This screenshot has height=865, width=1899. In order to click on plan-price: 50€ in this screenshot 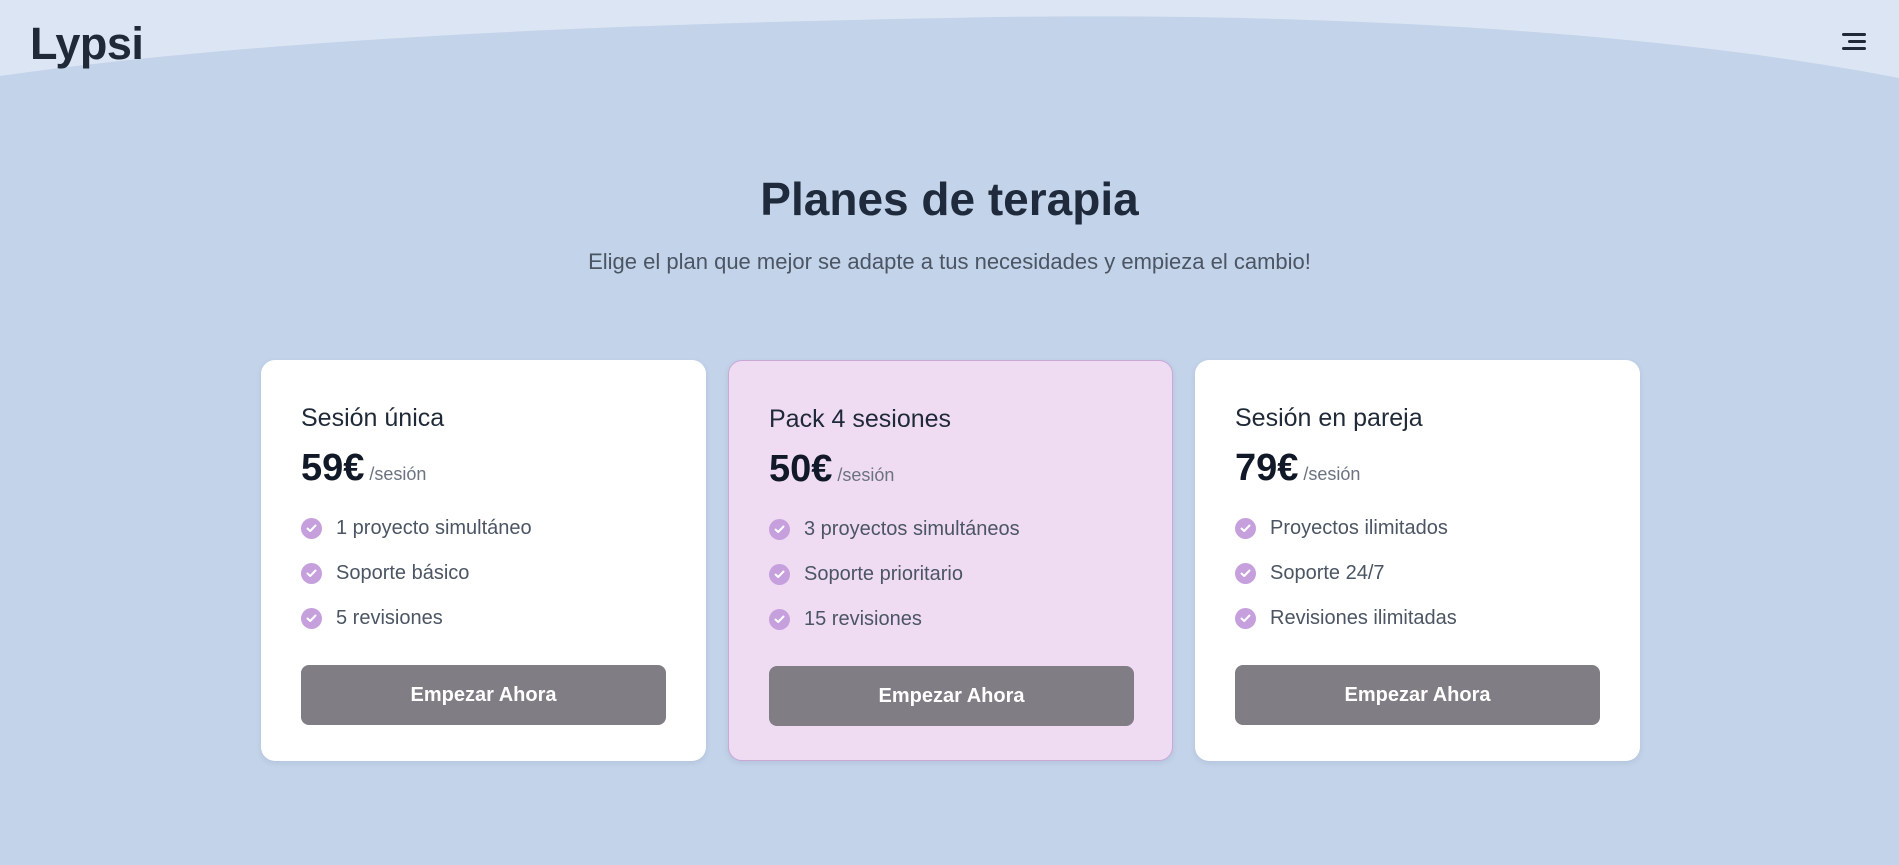, I will do `click(801, 469)`.